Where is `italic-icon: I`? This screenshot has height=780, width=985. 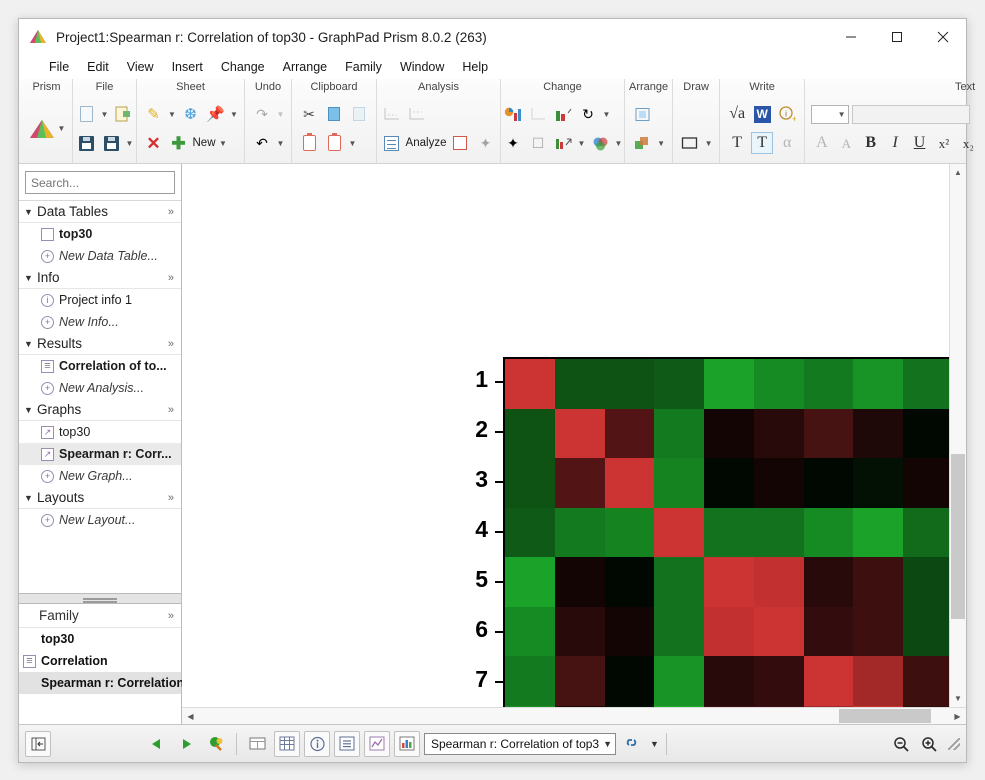
italic-icon: I is located at coordinates (894, 143).